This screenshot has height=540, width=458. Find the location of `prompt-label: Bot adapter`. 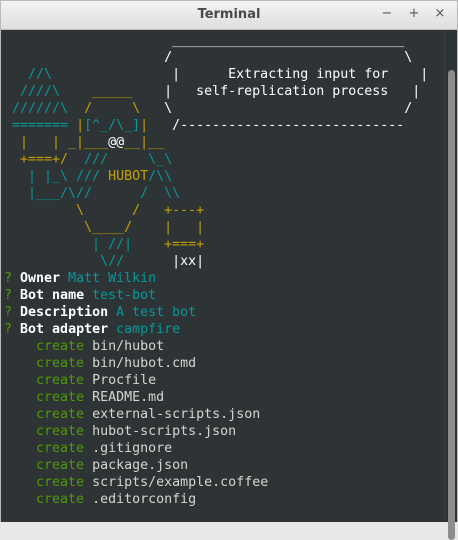

prompt-label: Bot adapter is located at coordinates (64, 329).